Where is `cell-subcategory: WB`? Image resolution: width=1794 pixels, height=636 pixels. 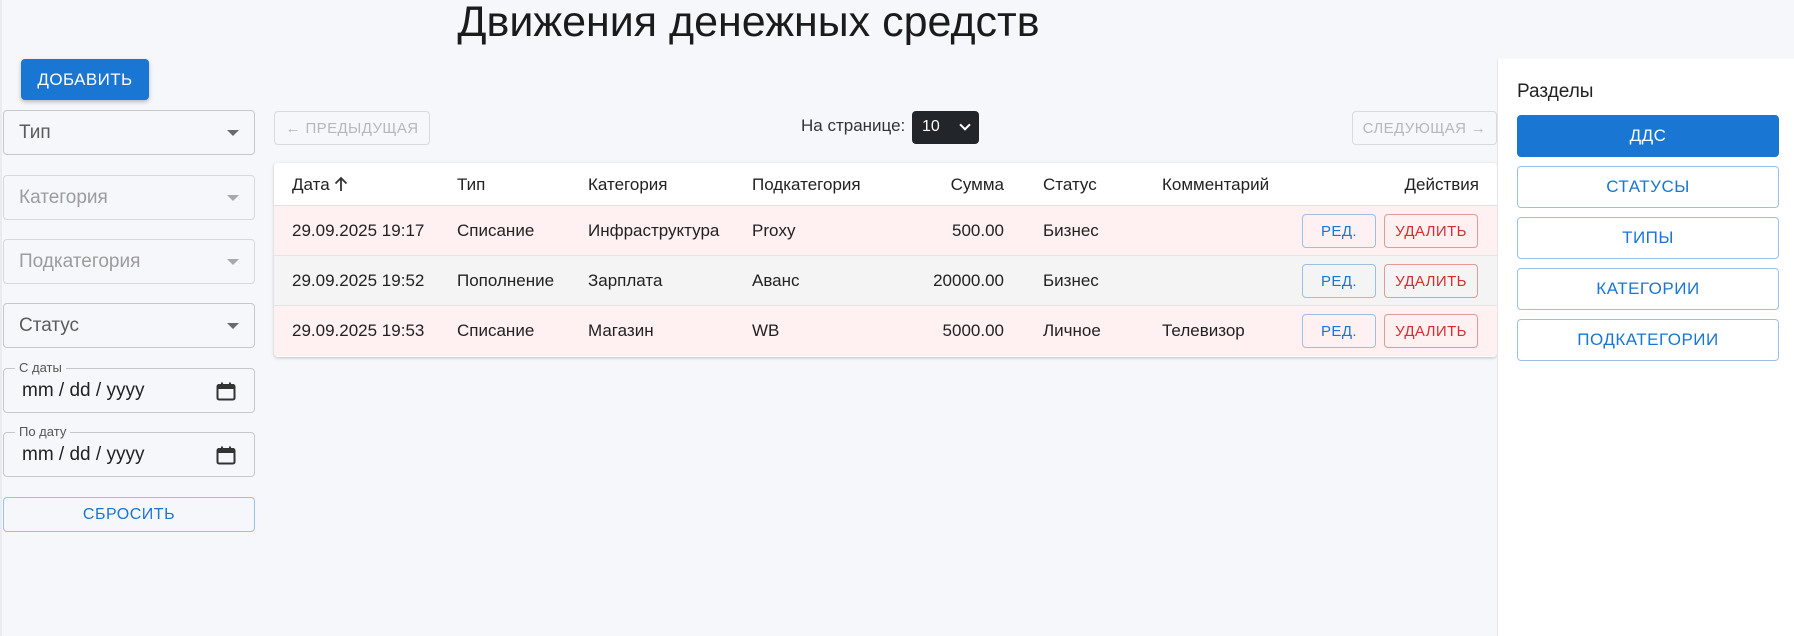
cell-subcategory: WB is located at coordinates (766, 330).